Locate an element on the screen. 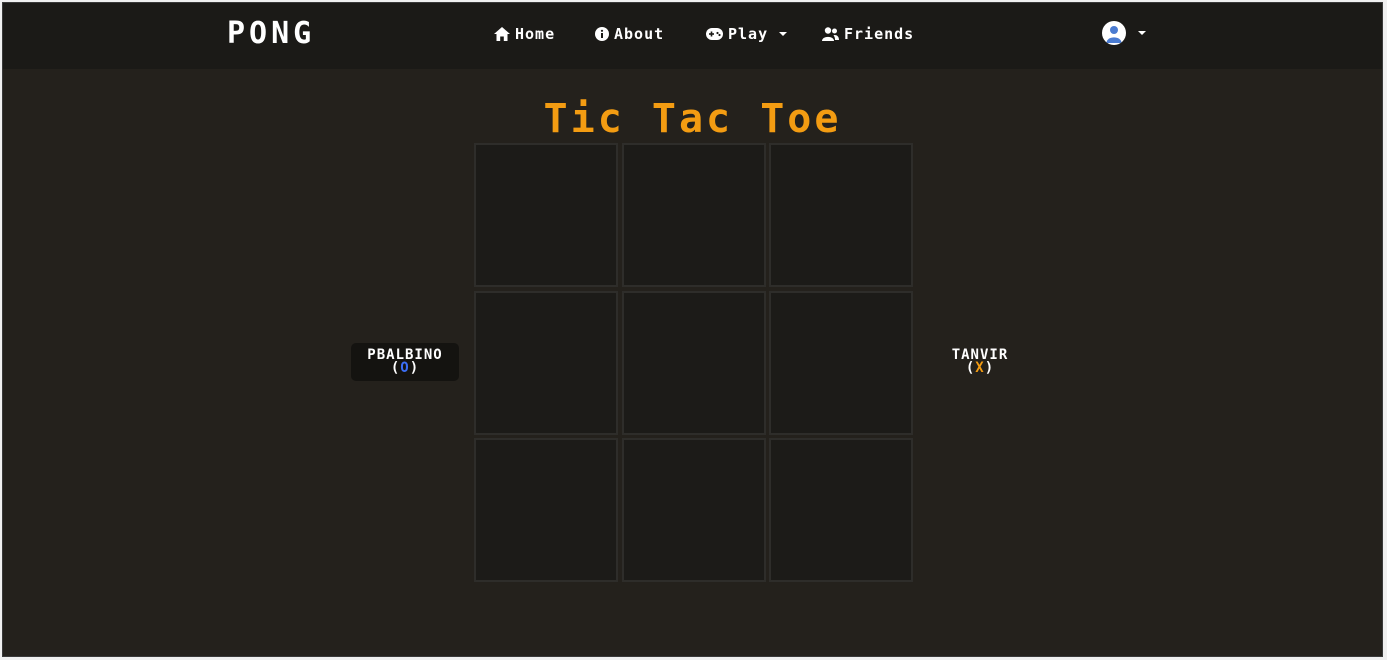 This screenshot has height=660, width=1387. home-icon is located at coordinates (502, 34).